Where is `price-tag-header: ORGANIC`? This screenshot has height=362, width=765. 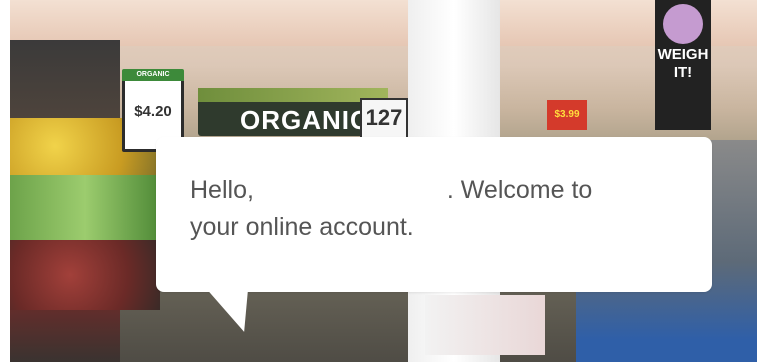 price-tag-header: ORGANIC is located at coordinates (153, 75).